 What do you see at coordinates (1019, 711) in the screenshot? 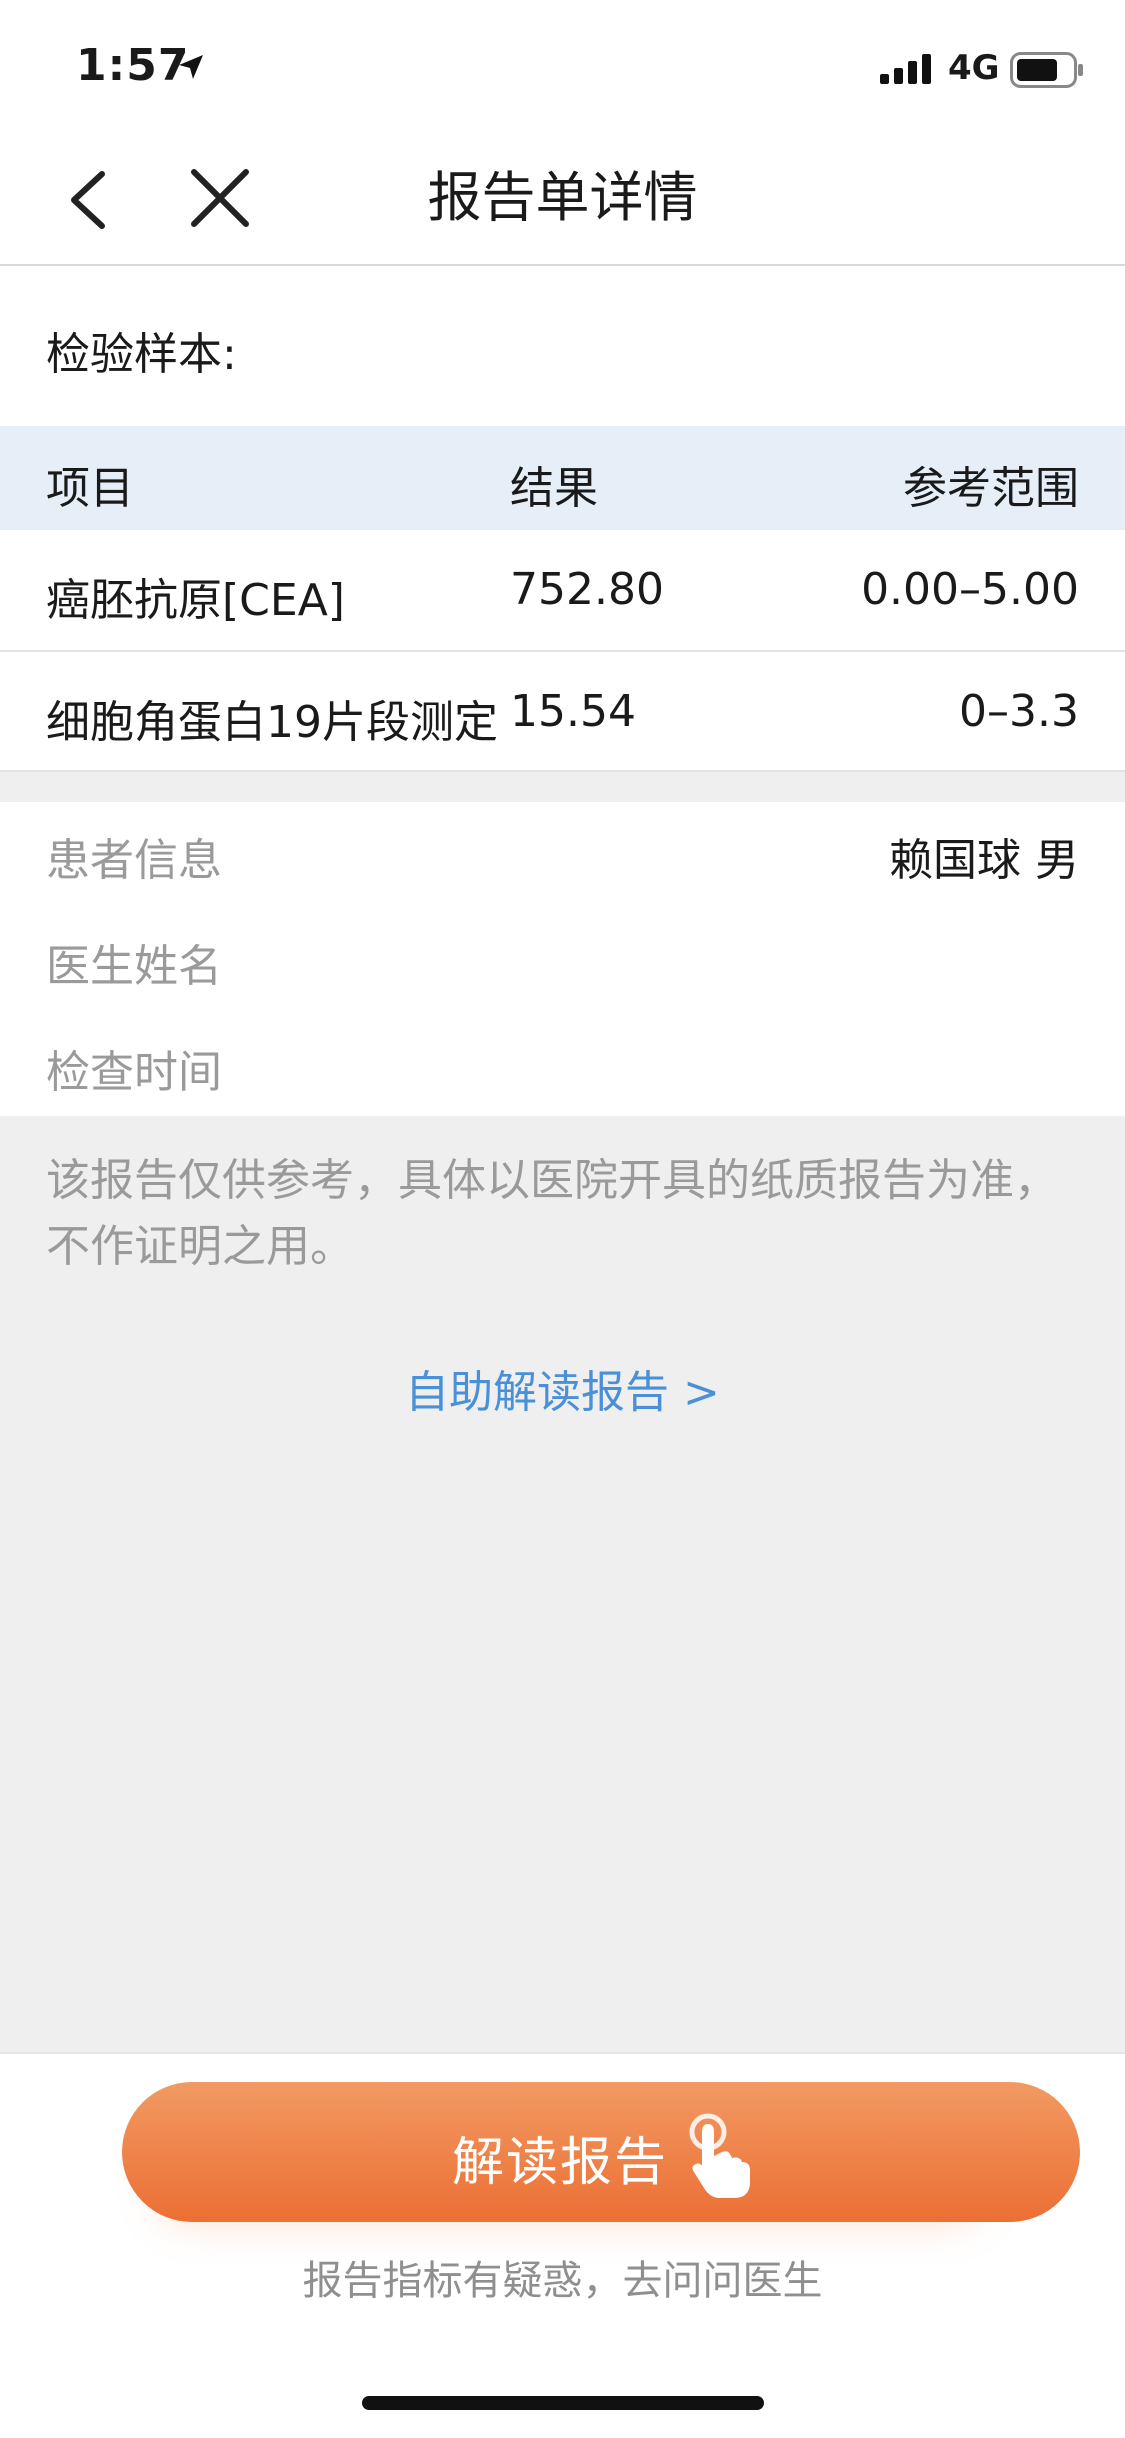
I see `cell-reference: 0–3.3` at bounding box center [1019, 711].